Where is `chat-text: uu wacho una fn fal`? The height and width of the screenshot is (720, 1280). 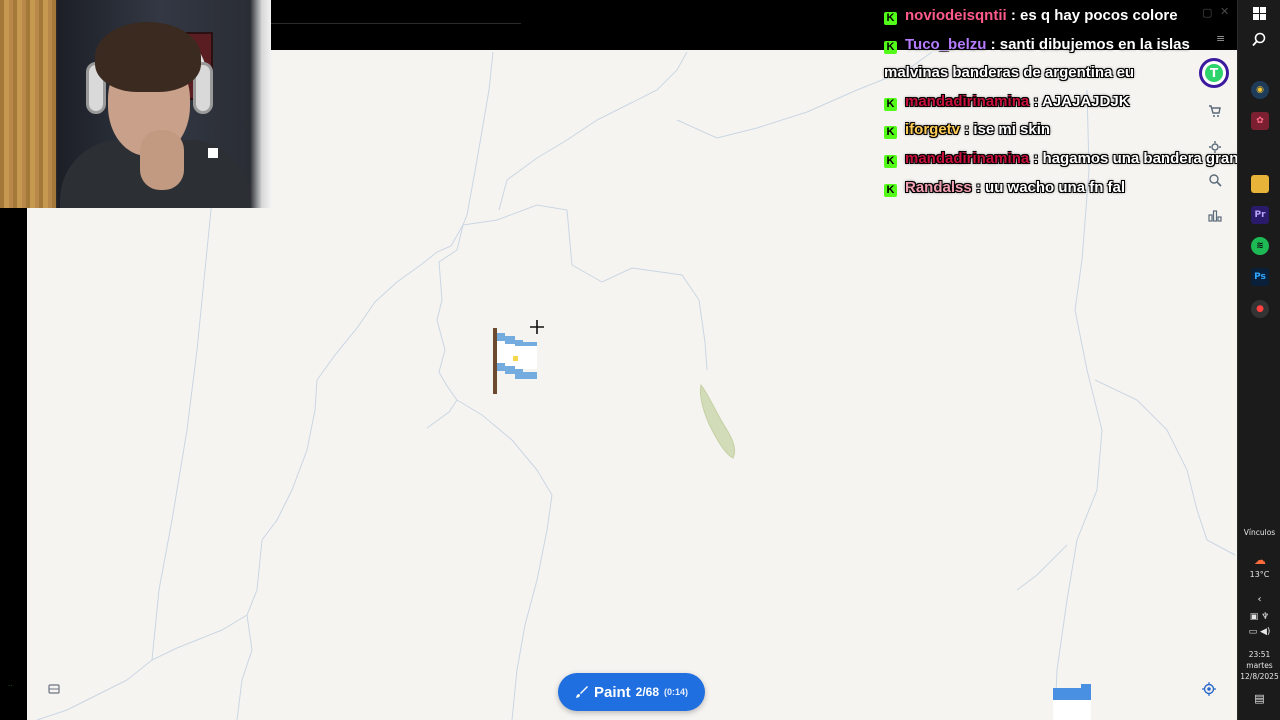
chat-text: uu wacho una fn fal is located at coordinates (1055, 187).